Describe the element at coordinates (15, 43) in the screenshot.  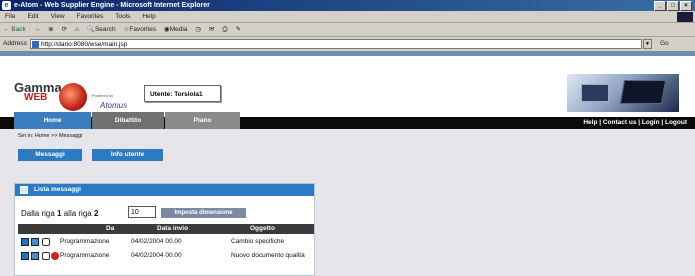
I see `address-label: Address` at that location.